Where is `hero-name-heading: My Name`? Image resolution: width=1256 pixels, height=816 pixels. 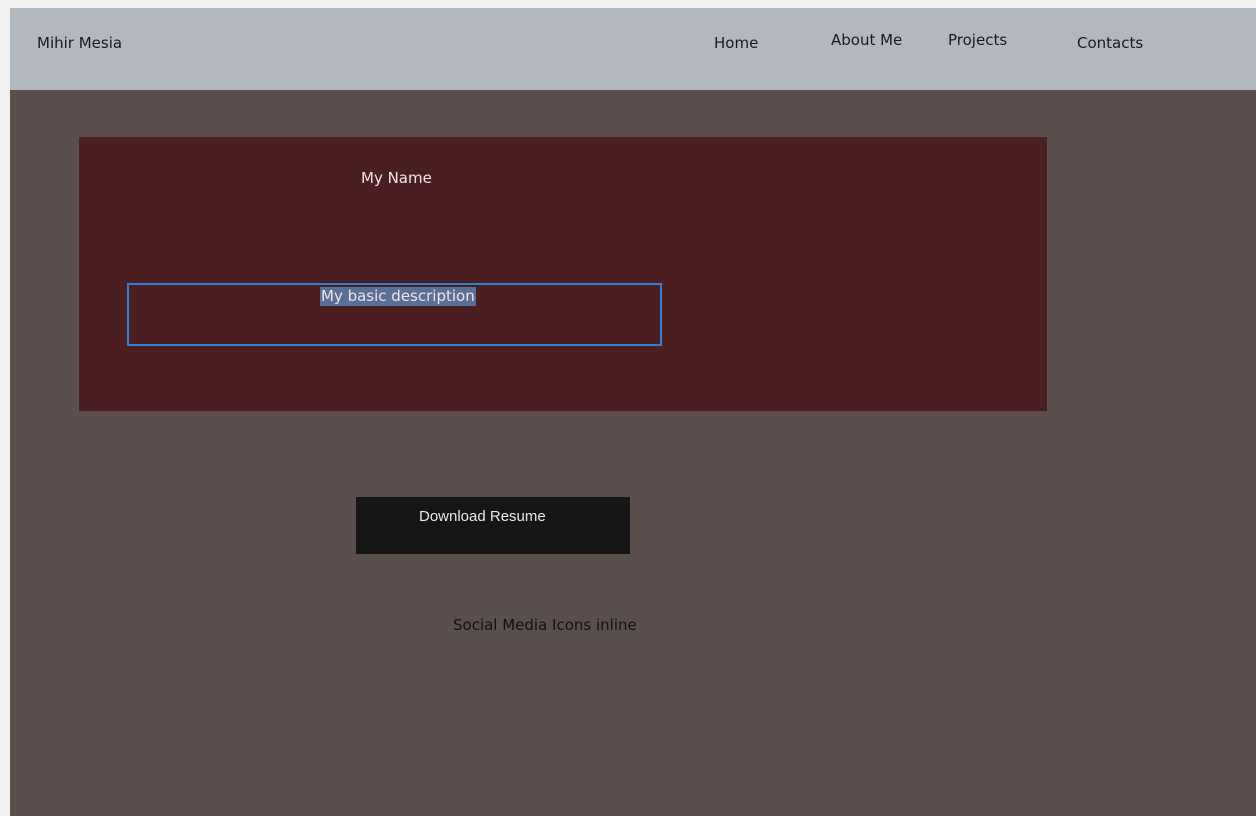
hero-name-heading: My Name is located at coordinates (396, 178).